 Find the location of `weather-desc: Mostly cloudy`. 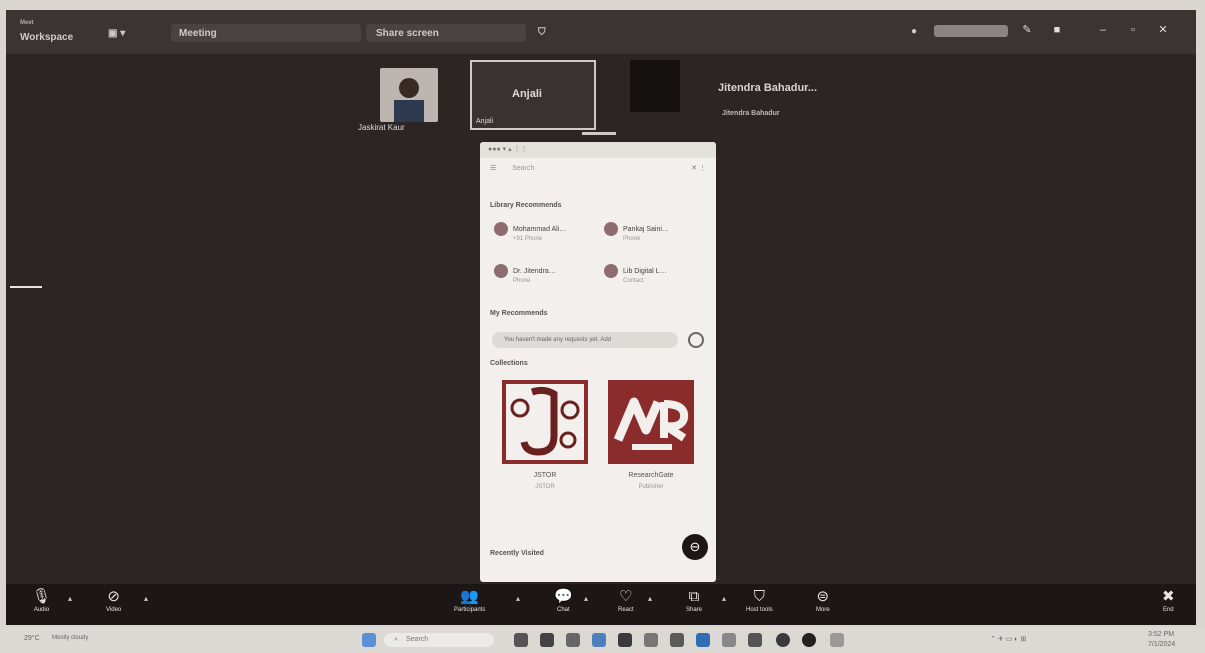

weather-desc: Mostly cloudy is located at coordinates (70, 638).